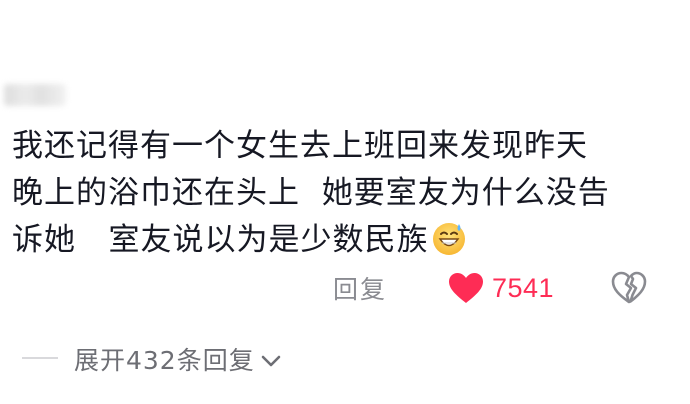 Image resolution: width=690 pixels, height=404 pixels. I want to click on blurred-username, so click(35, 95).